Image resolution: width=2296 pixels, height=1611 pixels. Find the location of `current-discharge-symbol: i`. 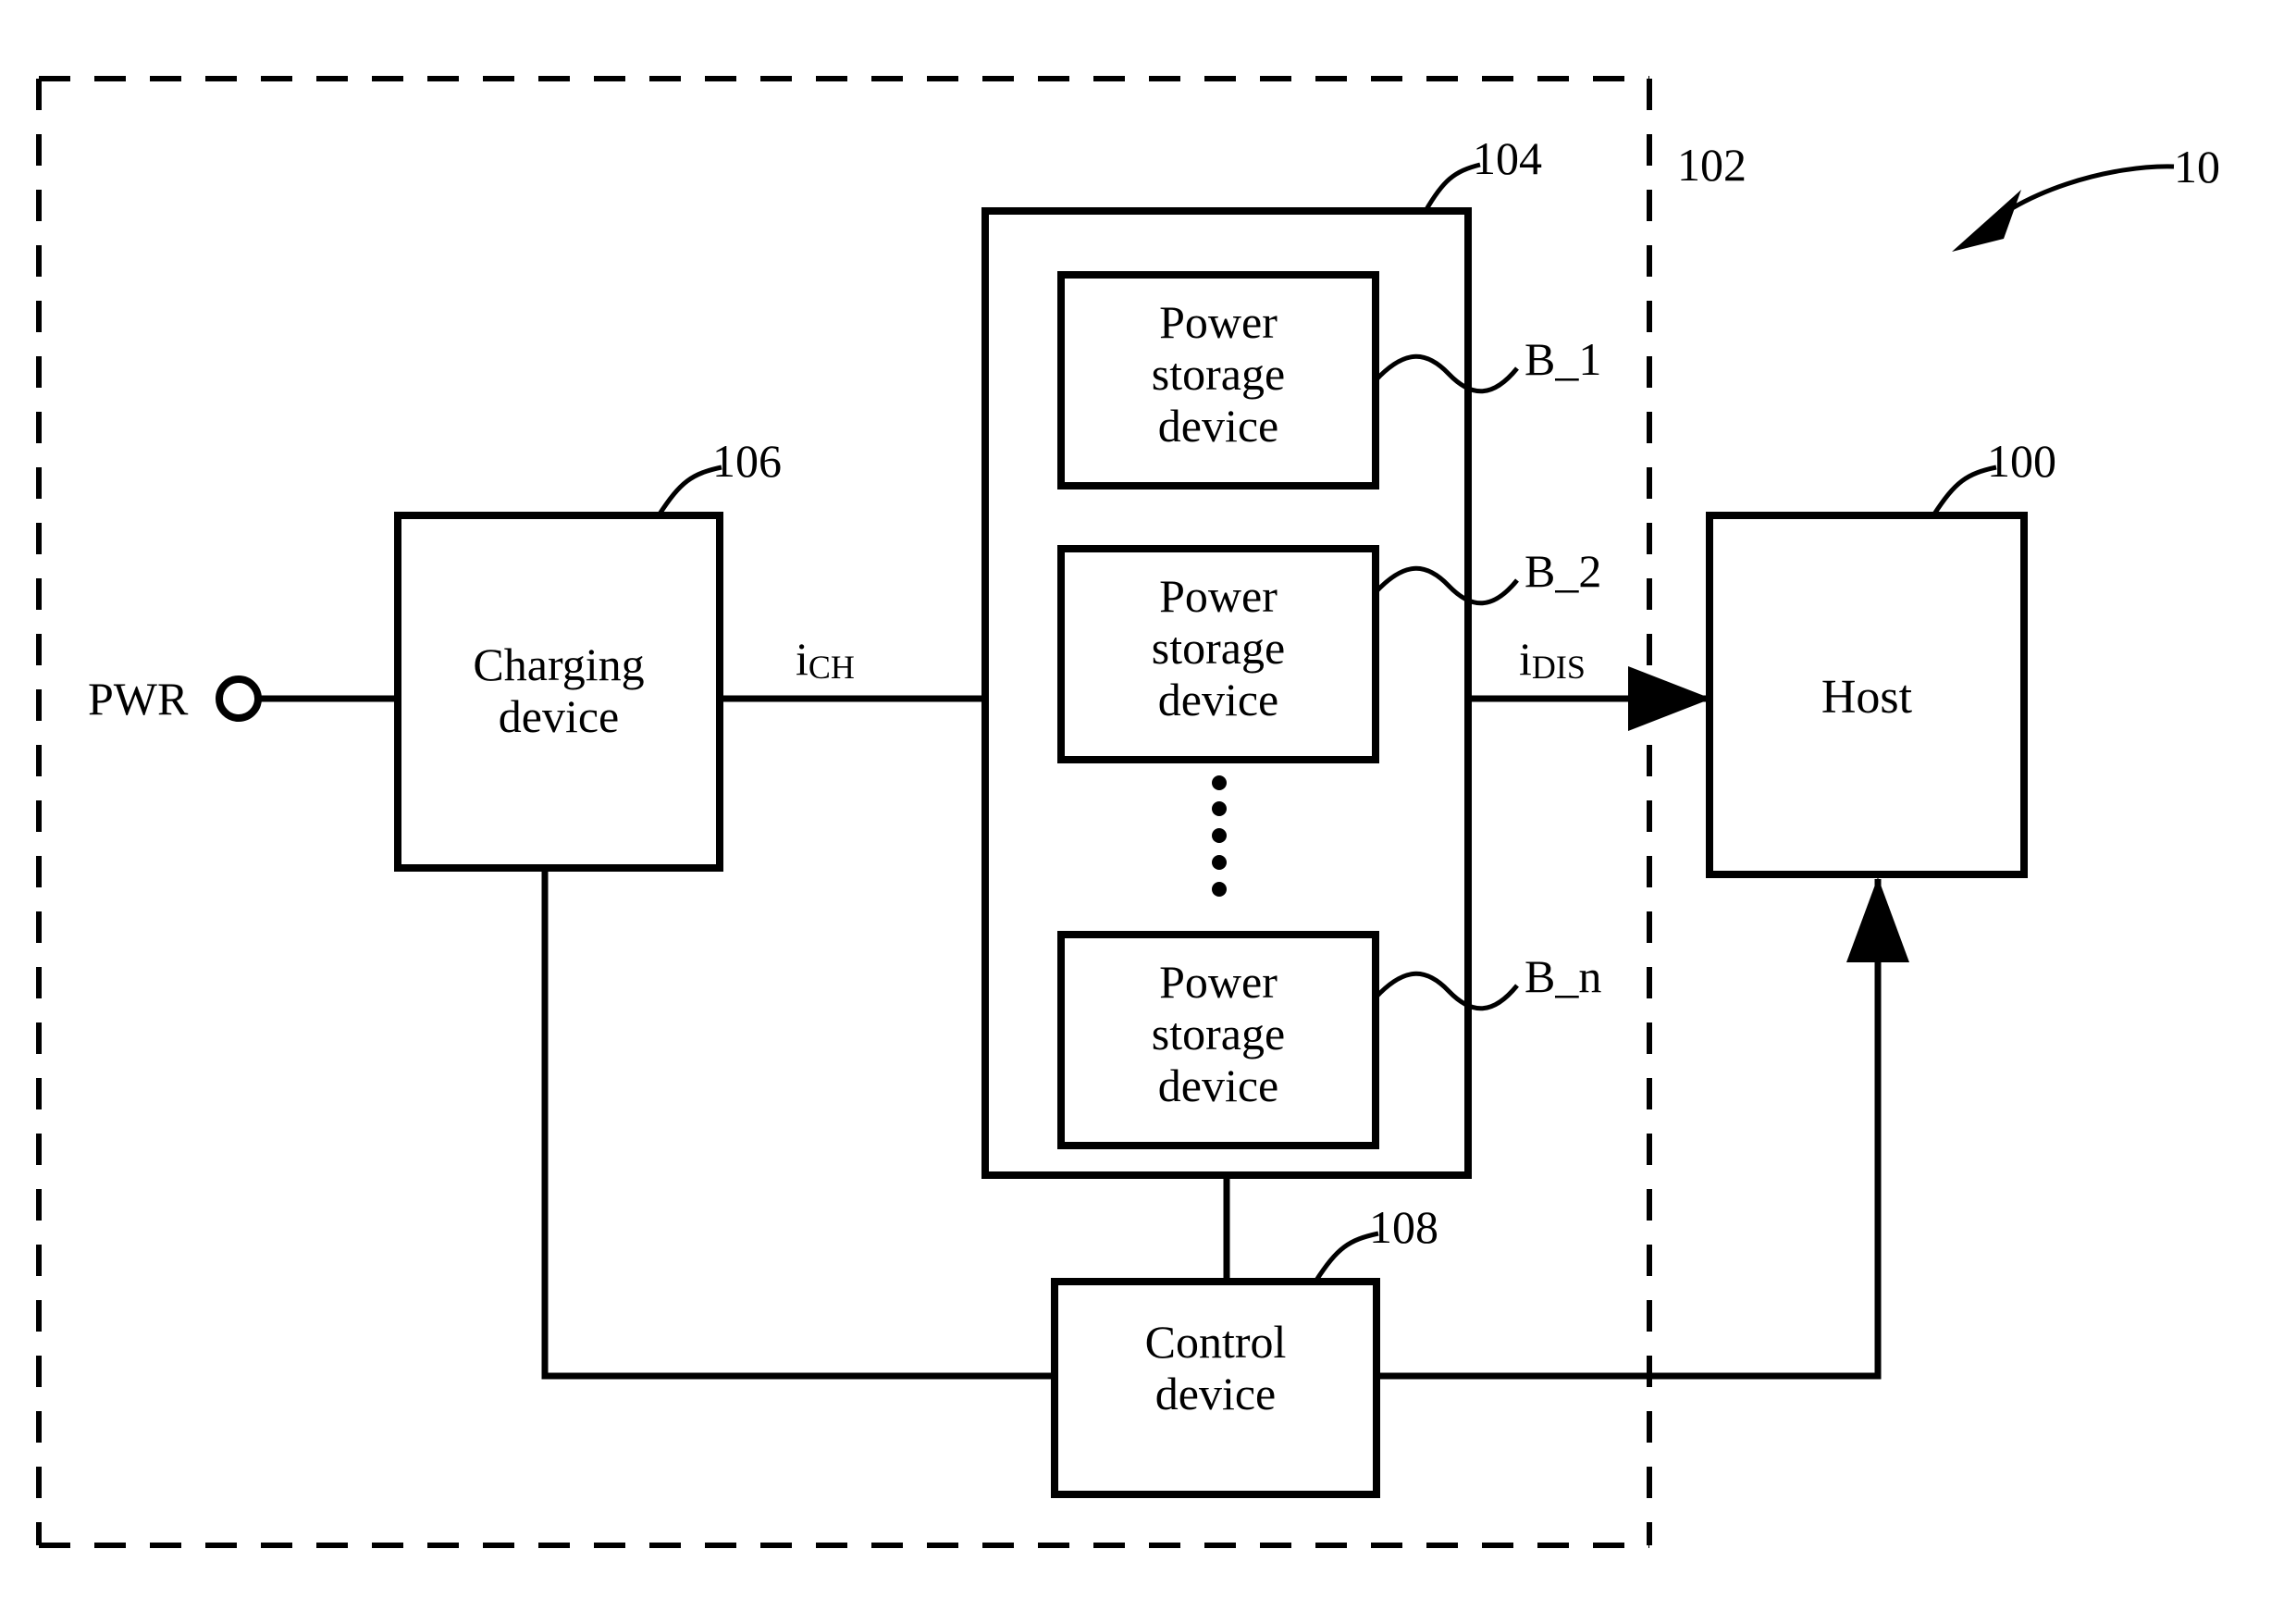

current-discharge-symbol: i is located at coordinates (1525, 659).